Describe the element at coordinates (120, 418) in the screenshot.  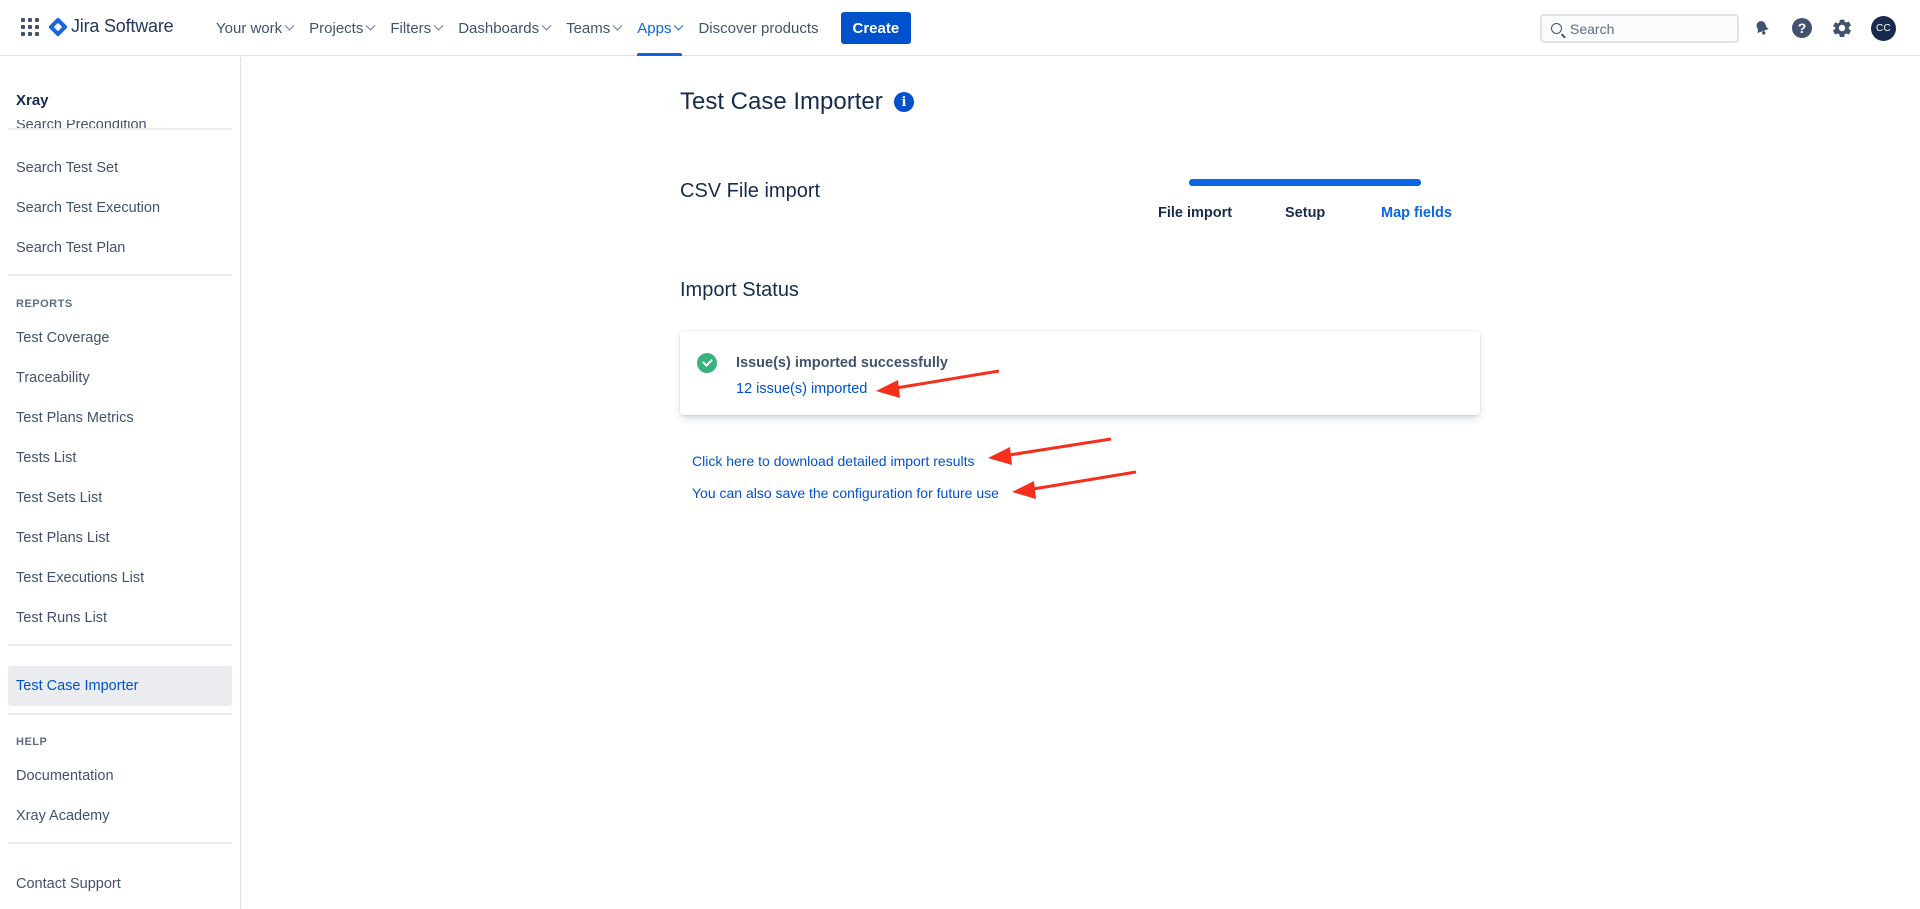
I see `sidebar-item-test-plans-metrics: Test Plans Metrics` at that location.